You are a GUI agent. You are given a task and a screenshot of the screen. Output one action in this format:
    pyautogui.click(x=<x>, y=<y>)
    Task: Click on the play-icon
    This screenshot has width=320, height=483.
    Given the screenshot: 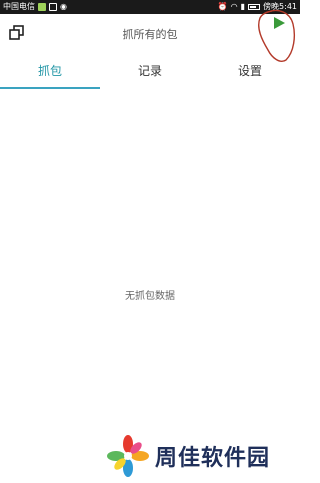 What is the action you would take?
    pyautogui.click(x=279, y=22)
    